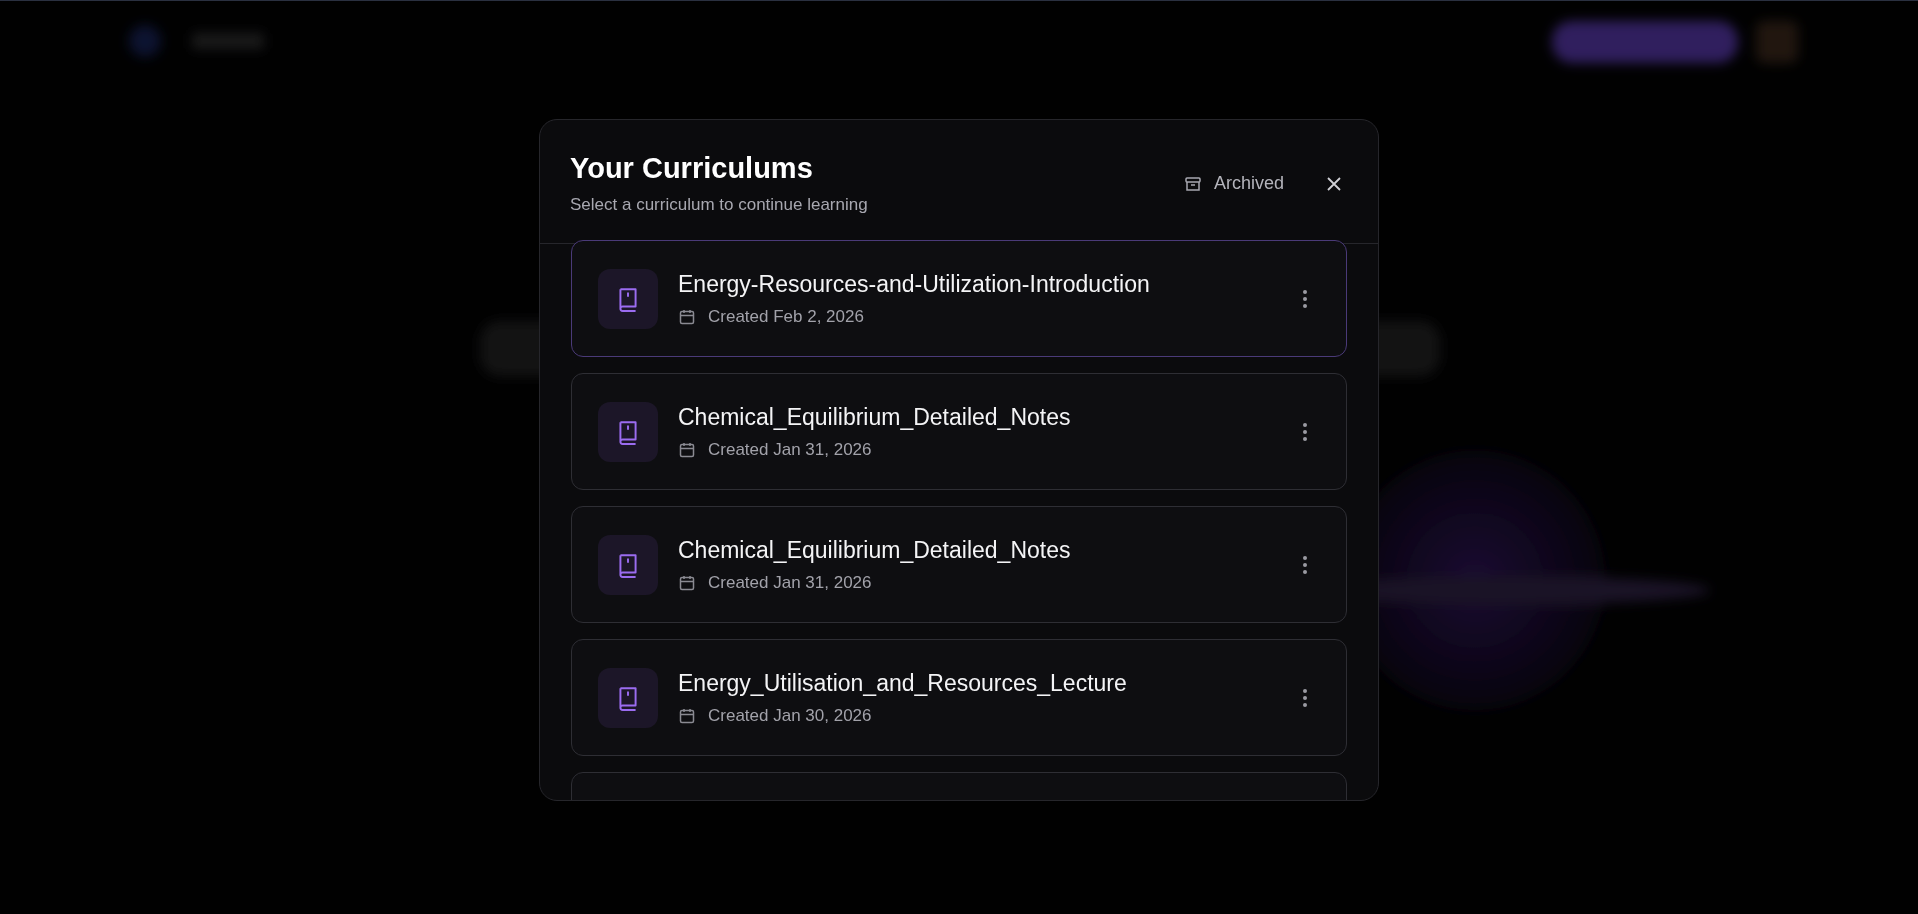  I want to click on dialog-title: Your Curriculums, so click(692, 168).